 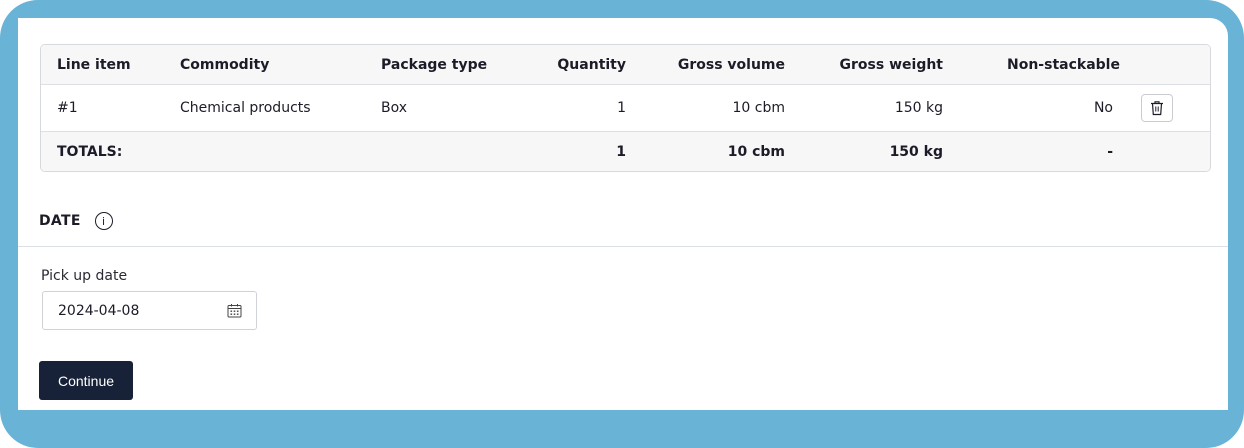 I want to click on cell-commodity: Chemical products, so click(x=245, y=108).